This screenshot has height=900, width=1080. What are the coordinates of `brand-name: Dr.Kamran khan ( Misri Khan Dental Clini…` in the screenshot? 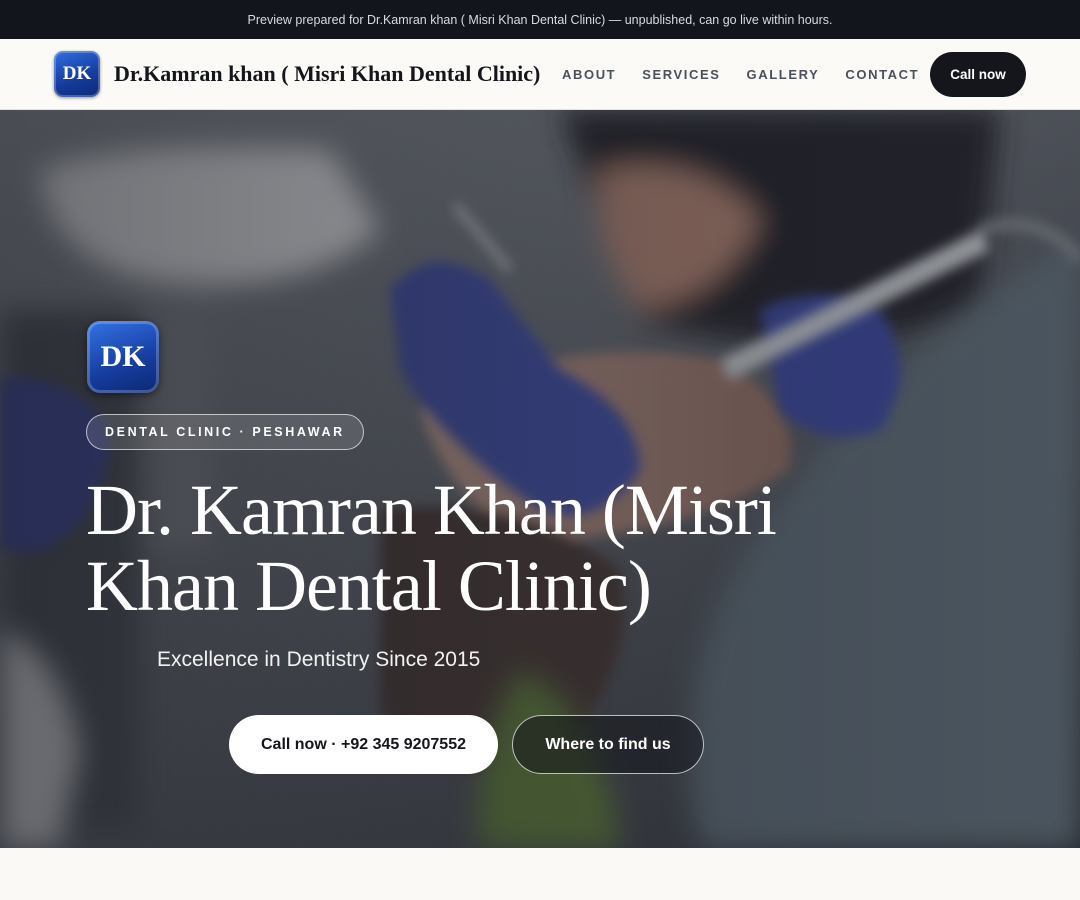 It's located at (327, 74).